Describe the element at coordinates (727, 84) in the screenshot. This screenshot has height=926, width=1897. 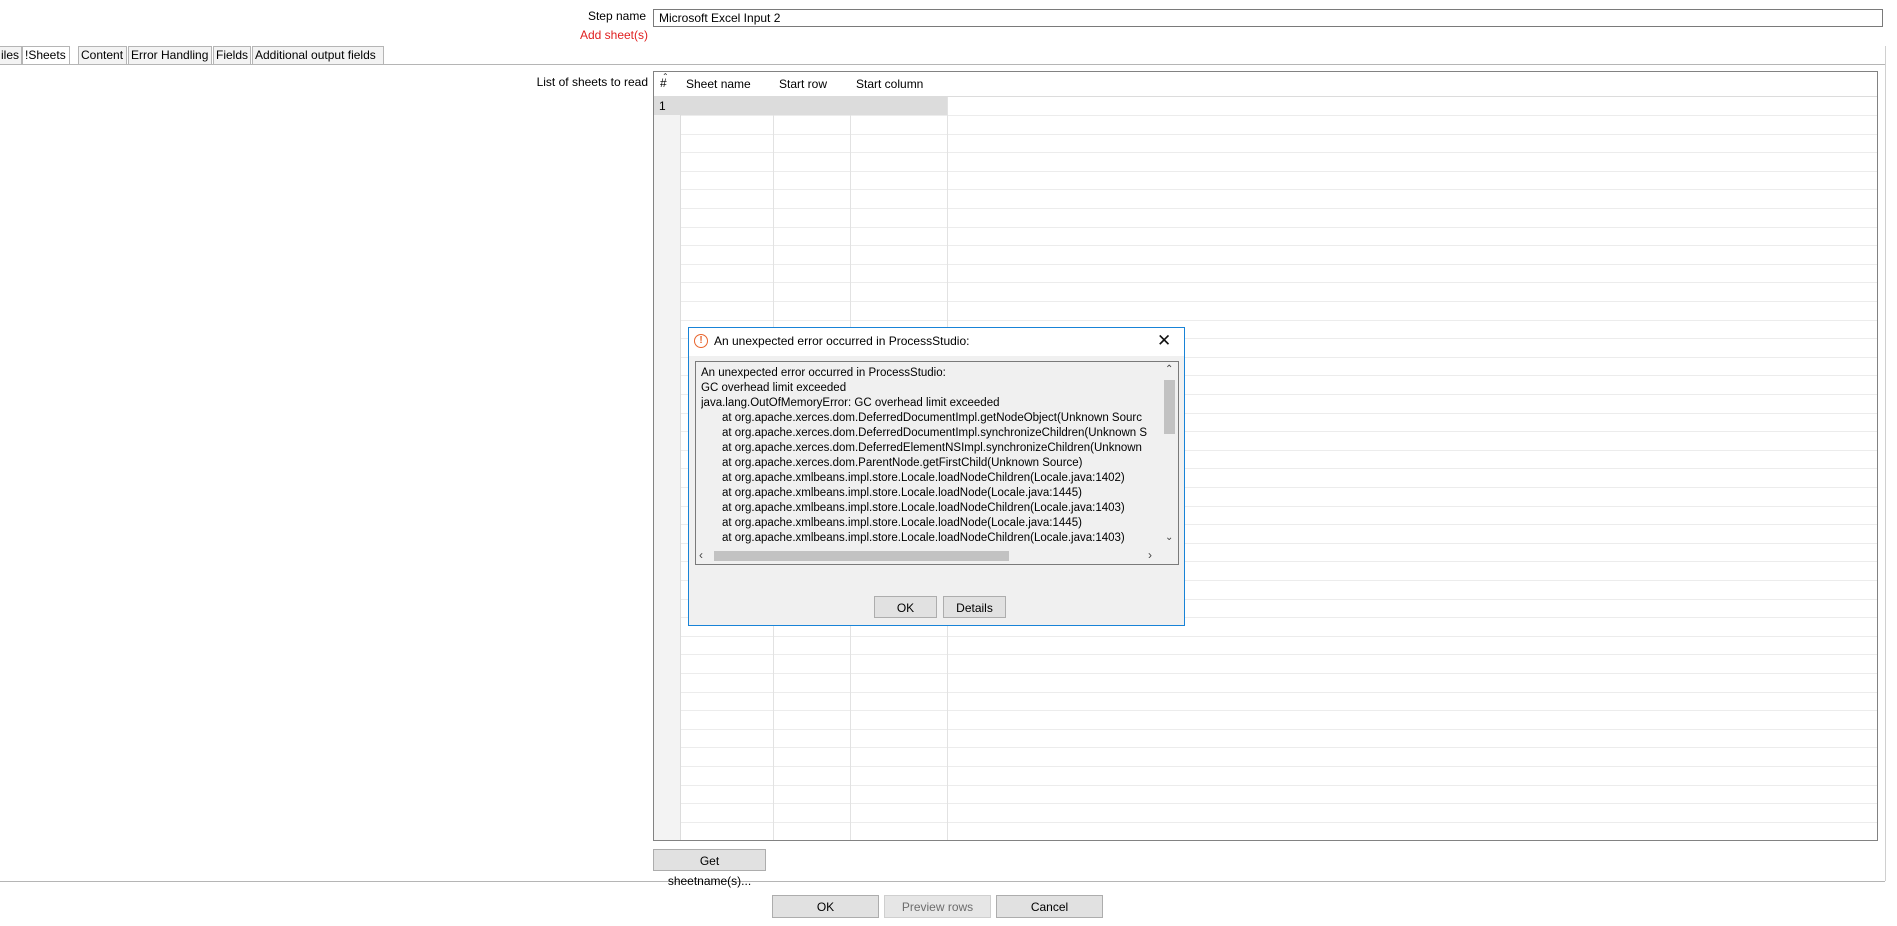
I see `column-header-sheet-name: Sheet name` at that location.